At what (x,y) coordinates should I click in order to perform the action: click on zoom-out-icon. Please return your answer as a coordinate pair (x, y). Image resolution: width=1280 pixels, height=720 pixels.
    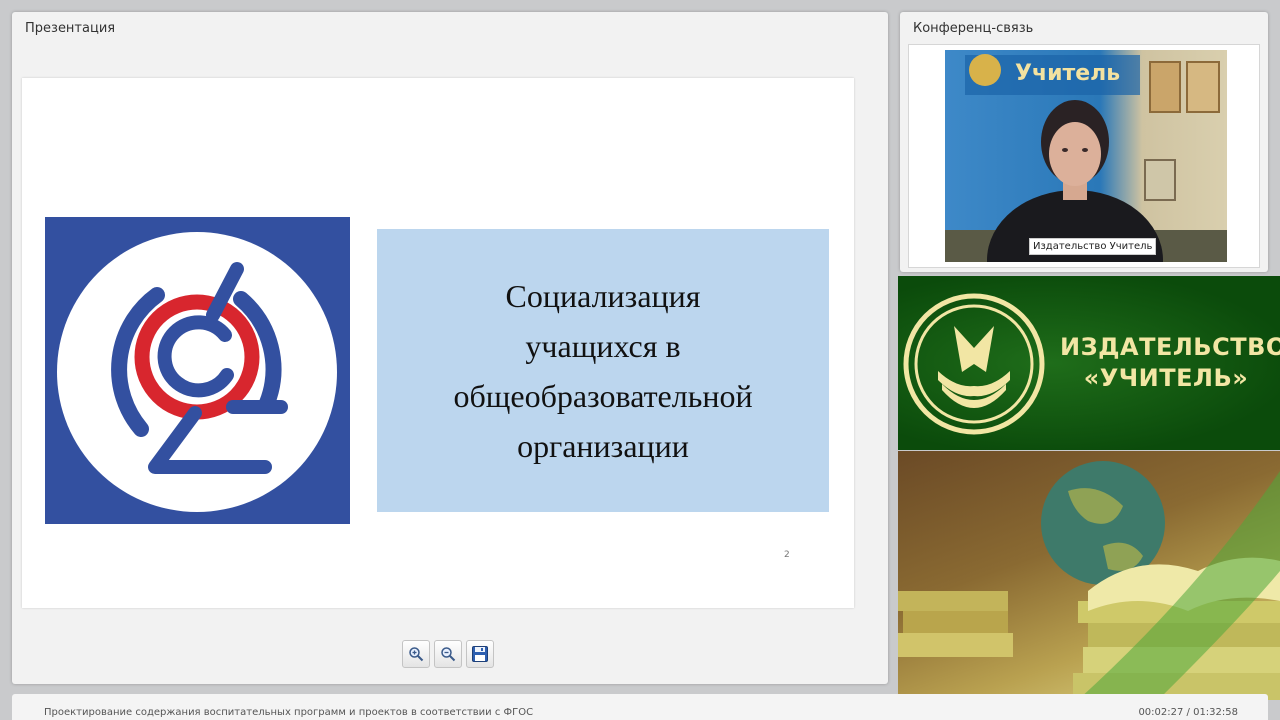
    Looking at the image, I should click on (448, 654).